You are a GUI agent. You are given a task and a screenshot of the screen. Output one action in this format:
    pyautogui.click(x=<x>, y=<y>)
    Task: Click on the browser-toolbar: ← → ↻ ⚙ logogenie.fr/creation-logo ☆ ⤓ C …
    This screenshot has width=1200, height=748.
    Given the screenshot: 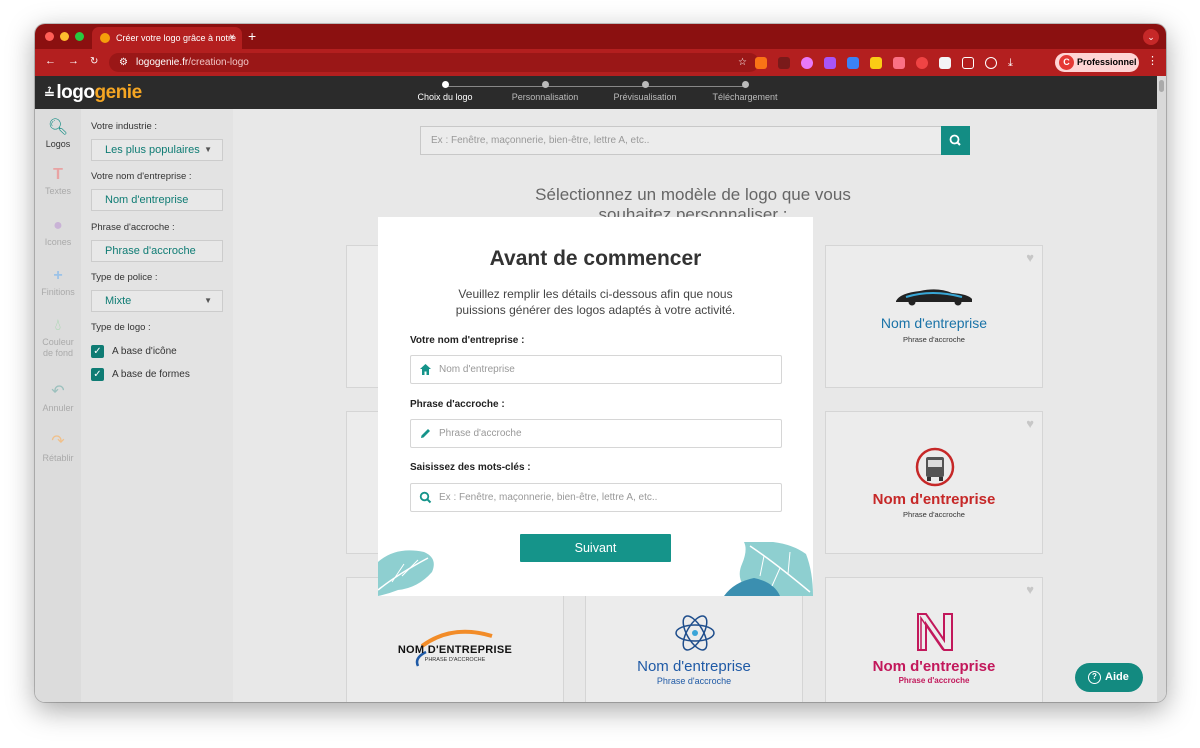 What is the action you would take?
    pyautogui.click(x=600, y=62)
    